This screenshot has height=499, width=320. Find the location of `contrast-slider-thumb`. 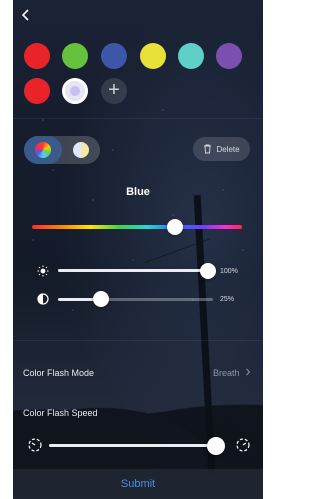

contrast-slider-thumb is located at coordinates (101, 299).